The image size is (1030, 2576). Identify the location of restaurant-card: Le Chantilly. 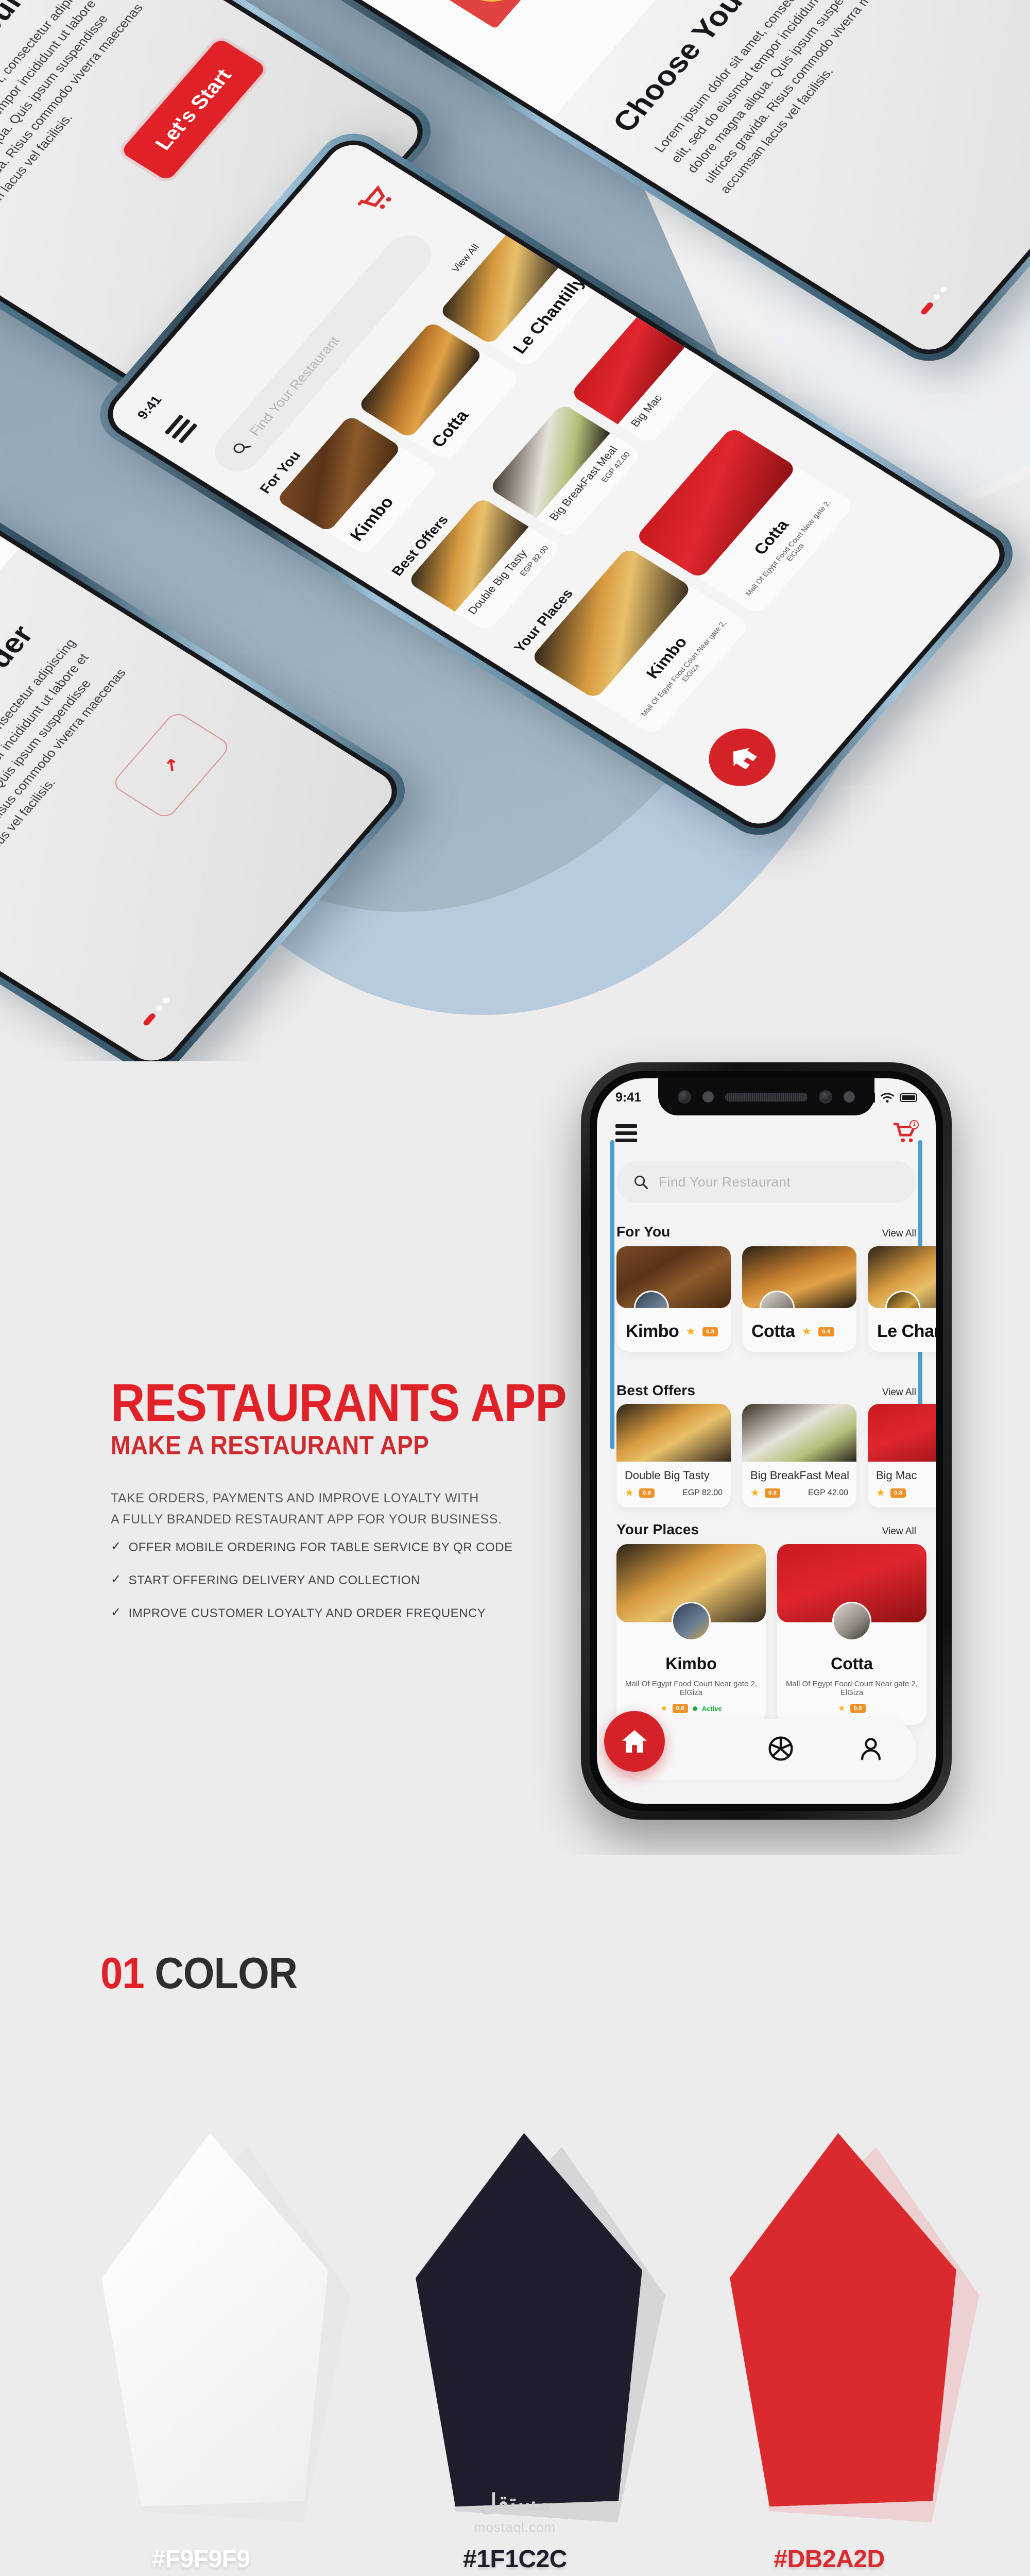
(902, 1299).